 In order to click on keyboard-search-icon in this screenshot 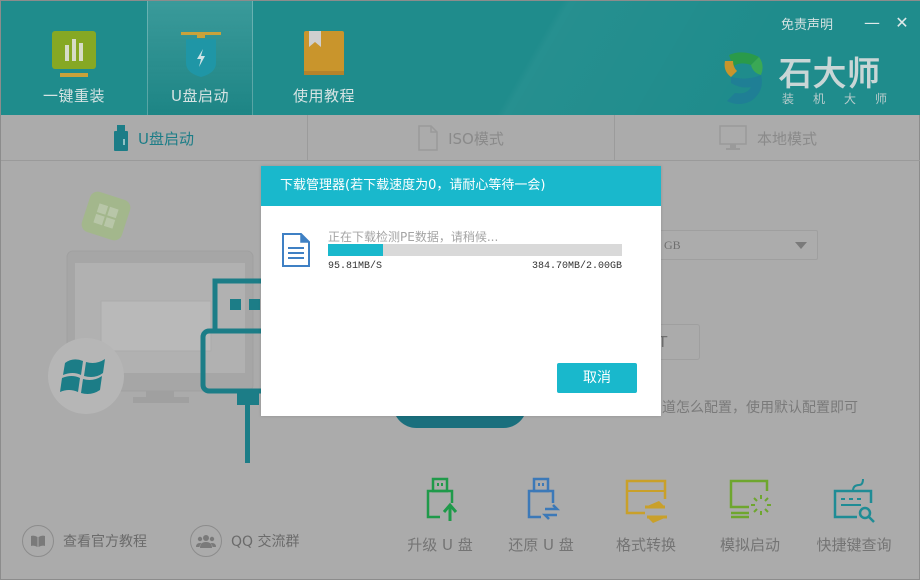, I will do `click(854, 500)`.